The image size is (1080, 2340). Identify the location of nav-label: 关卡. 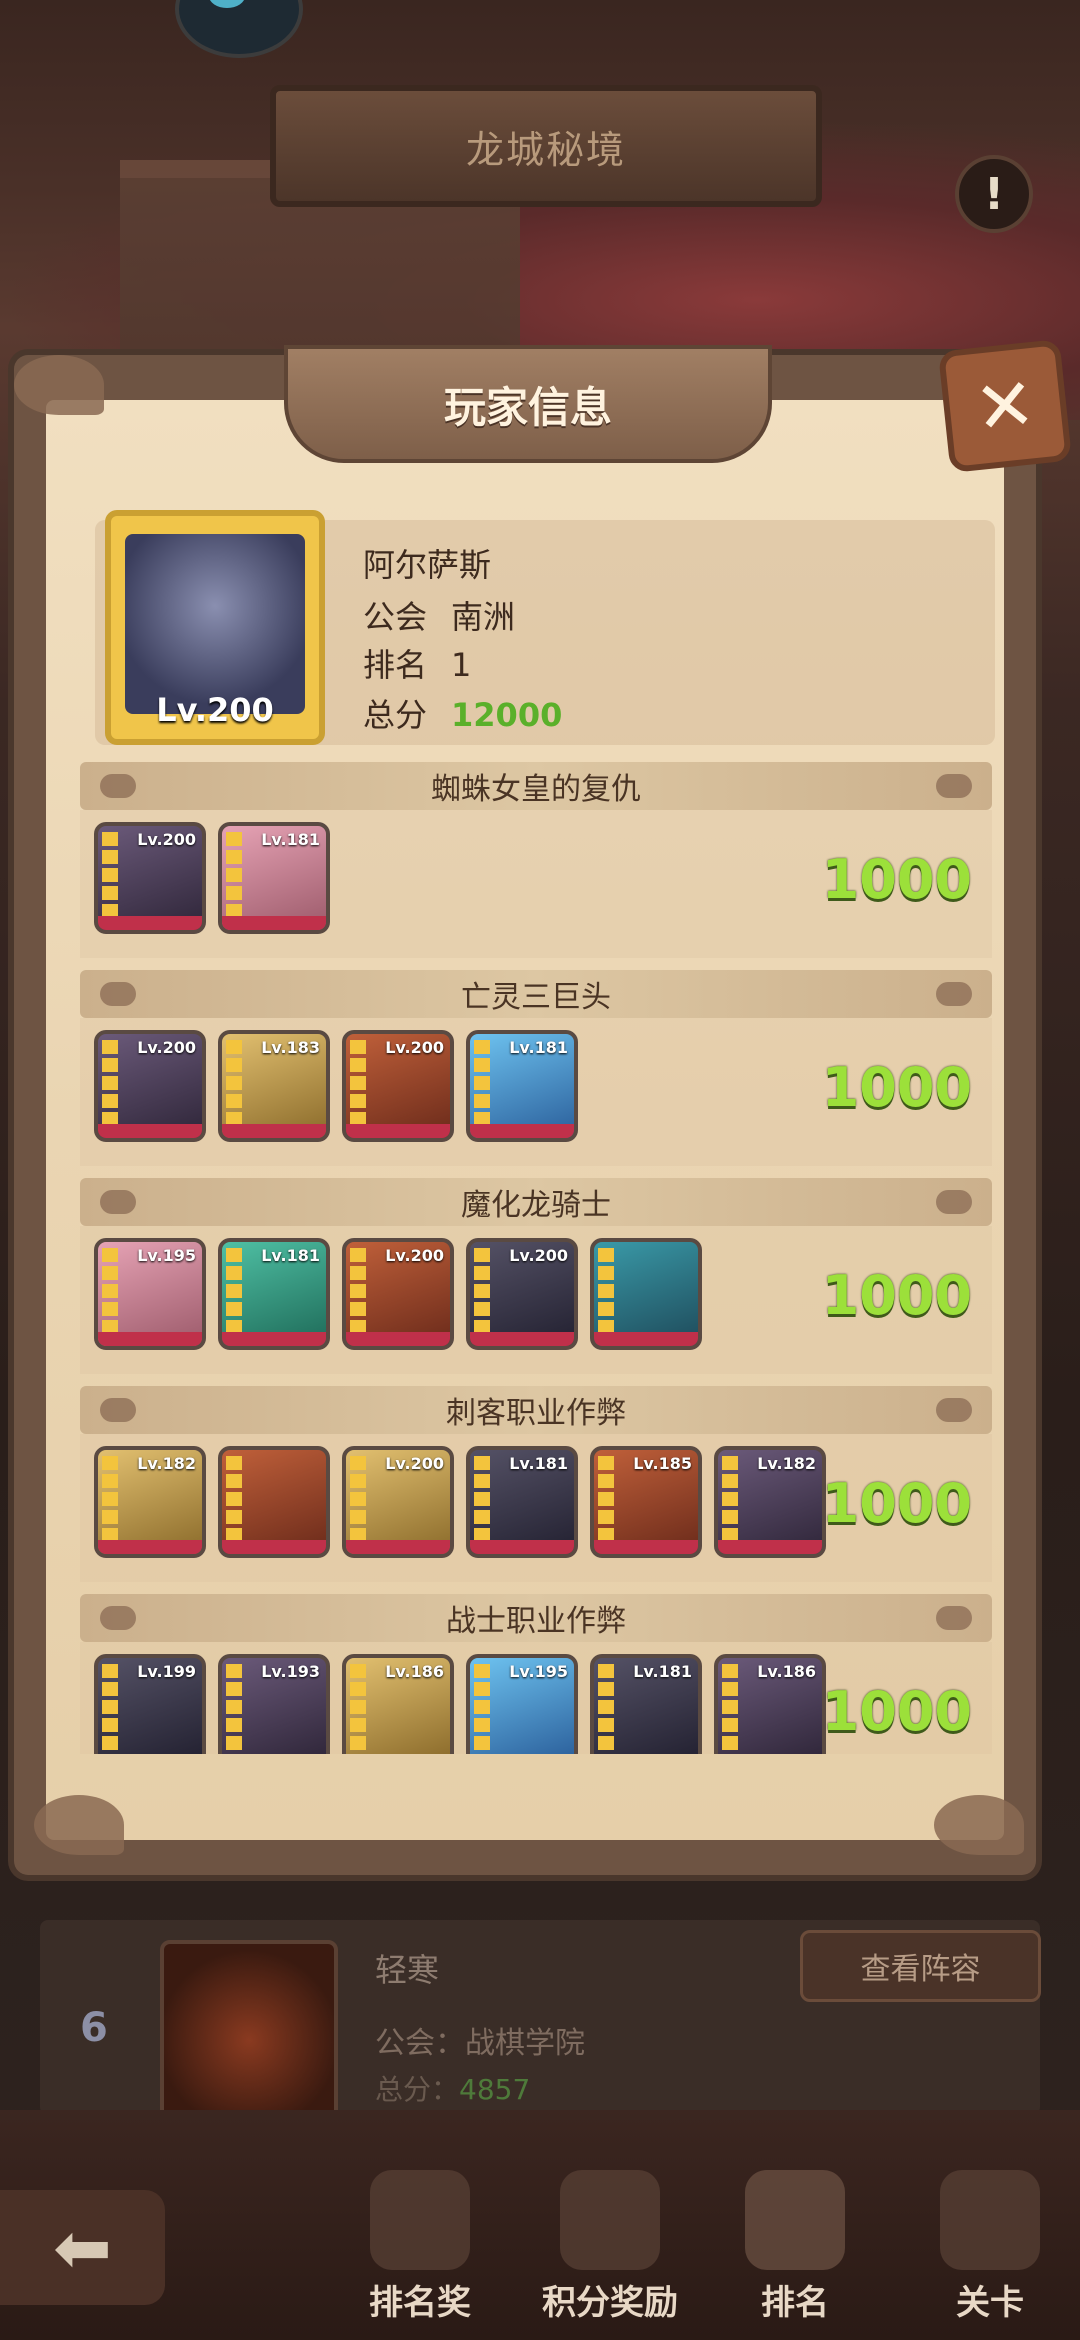
(990, 2303).